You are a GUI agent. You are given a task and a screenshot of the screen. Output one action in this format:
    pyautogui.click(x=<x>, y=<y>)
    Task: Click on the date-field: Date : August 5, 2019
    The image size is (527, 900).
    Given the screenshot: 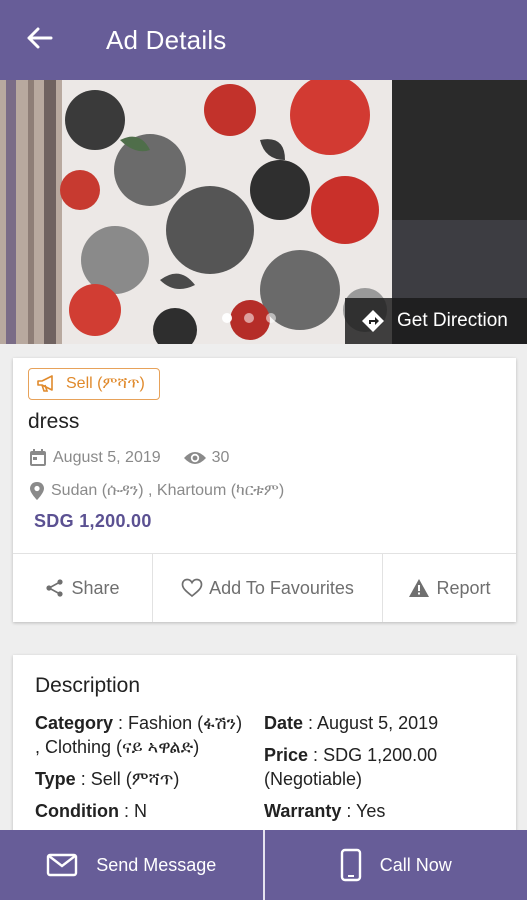 What is the action you would take?
    pyautogui.click(x=351, y=723)
    